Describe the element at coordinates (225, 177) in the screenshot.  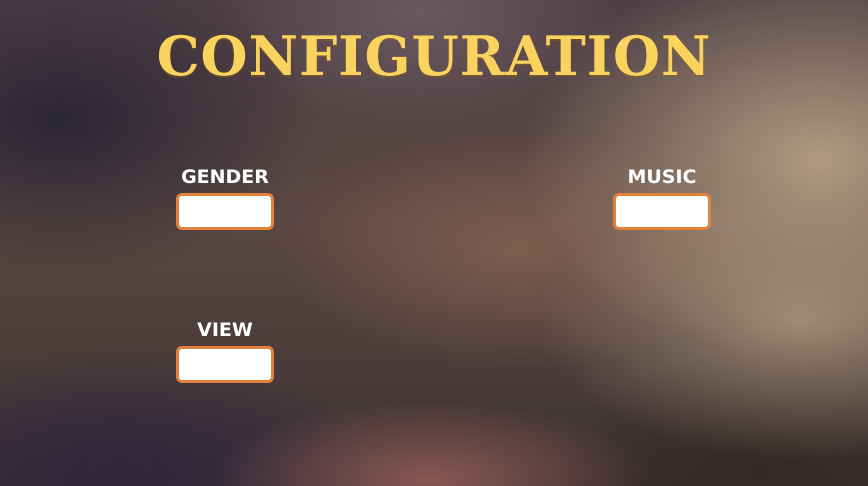
I see `gender-label: GENDER` at that location.